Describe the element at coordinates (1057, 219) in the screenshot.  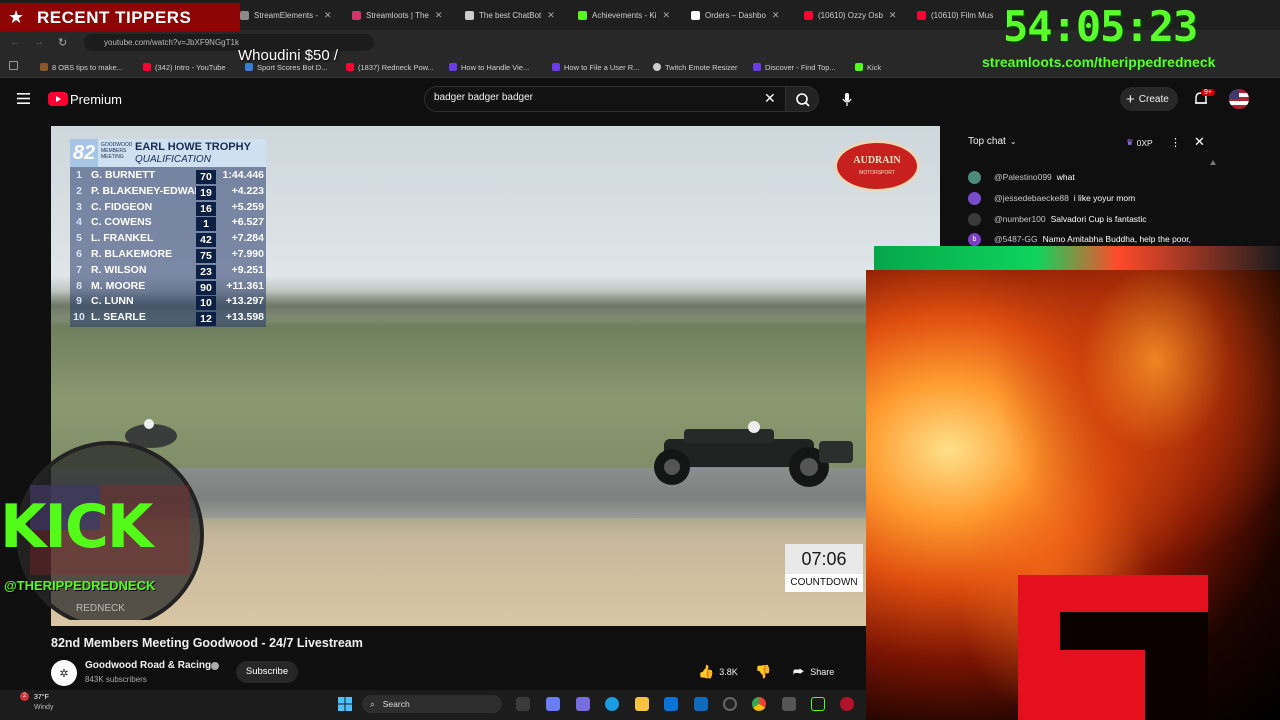
I see `chat-message: @number100 Salvadori Cup is fantastic` at that location.